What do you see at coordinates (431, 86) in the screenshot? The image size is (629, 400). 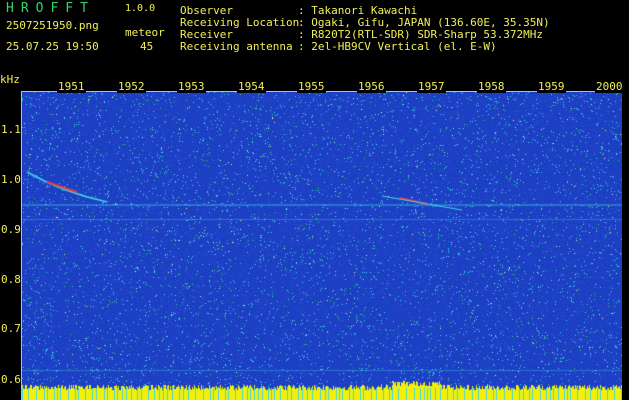 I see `x-tick-label: 1957` at bounding box center [431, 86].